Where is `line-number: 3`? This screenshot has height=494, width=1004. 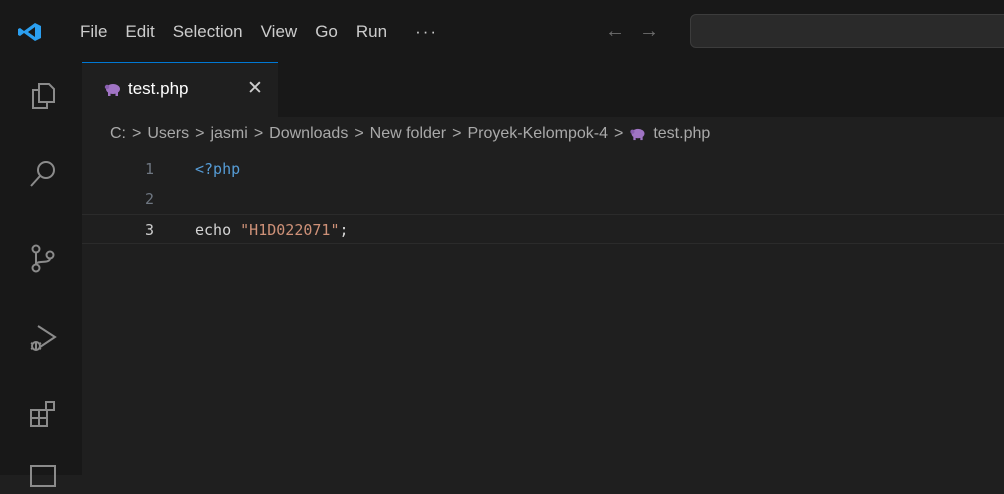
line-number: 3 is located at coordinates (149, 230).